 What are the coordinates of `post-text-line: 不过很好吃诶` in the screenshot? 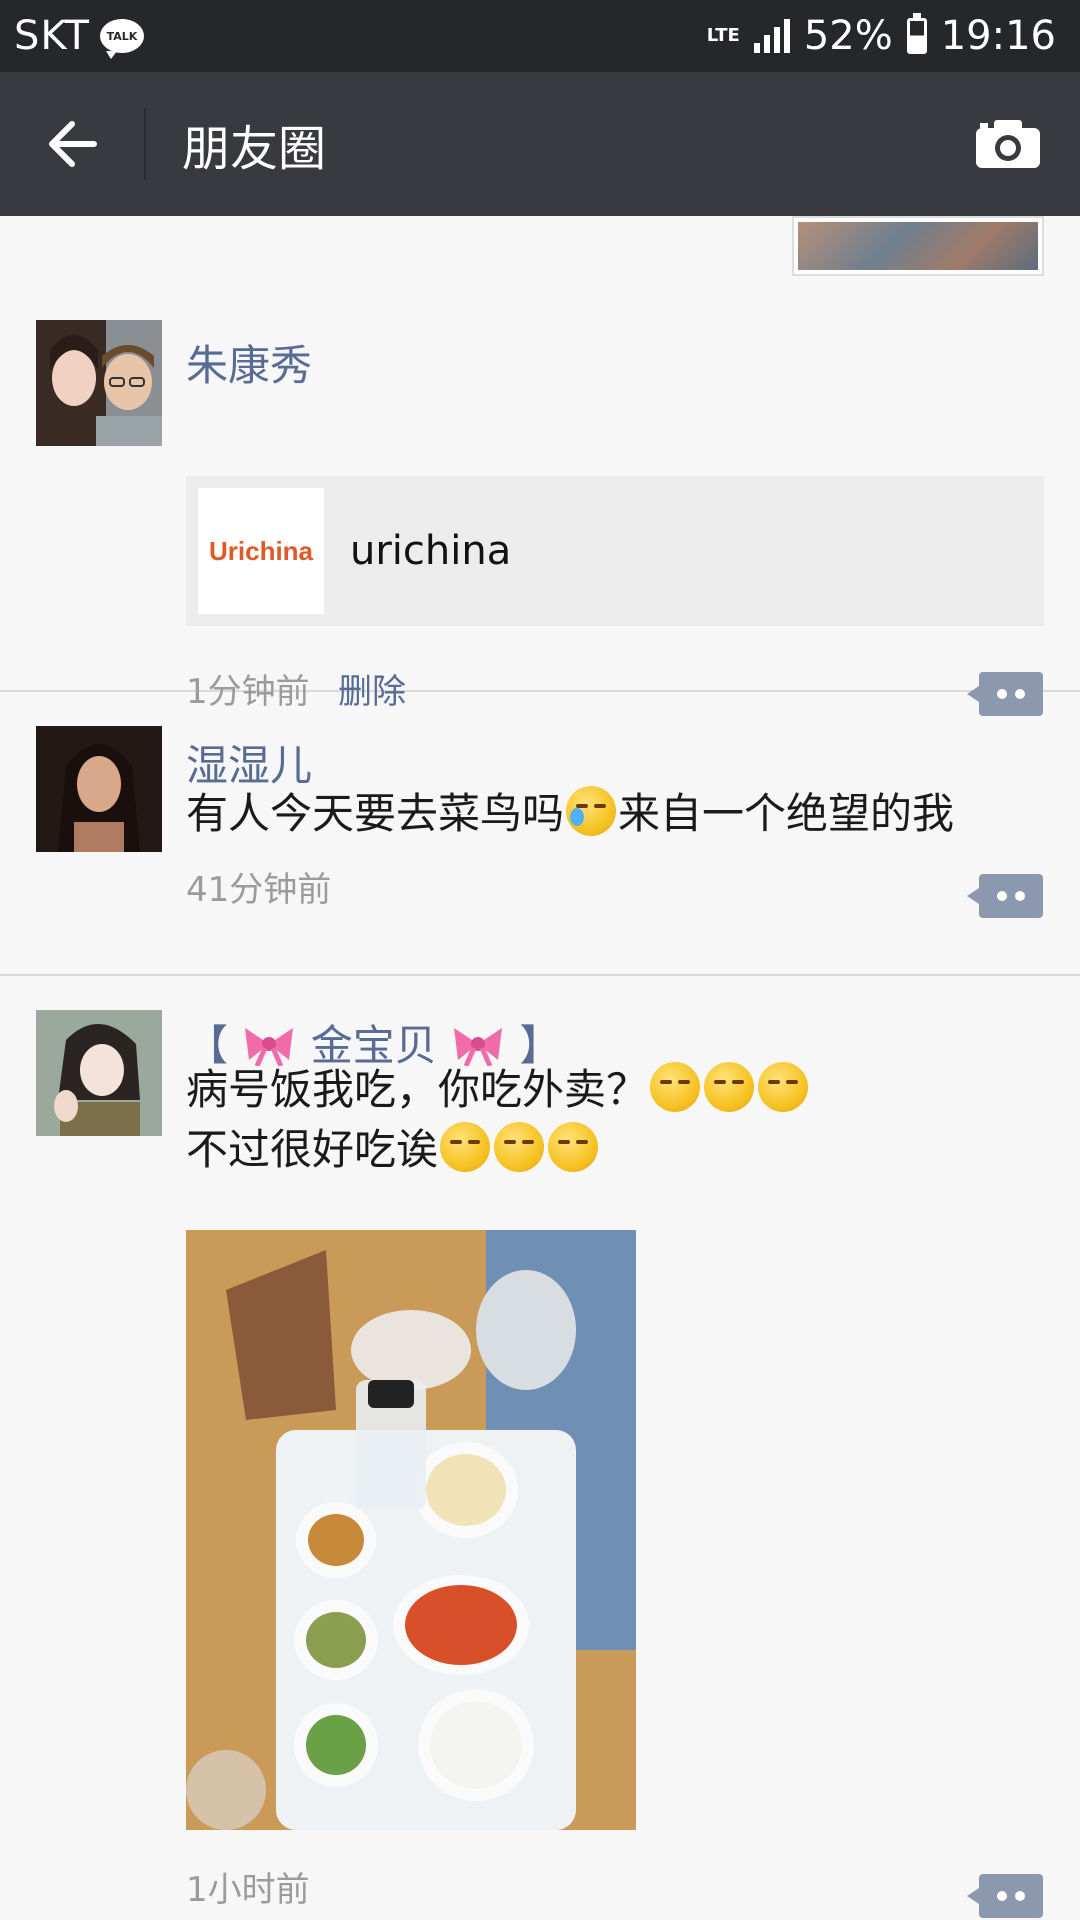 It's located at (312, 1149).